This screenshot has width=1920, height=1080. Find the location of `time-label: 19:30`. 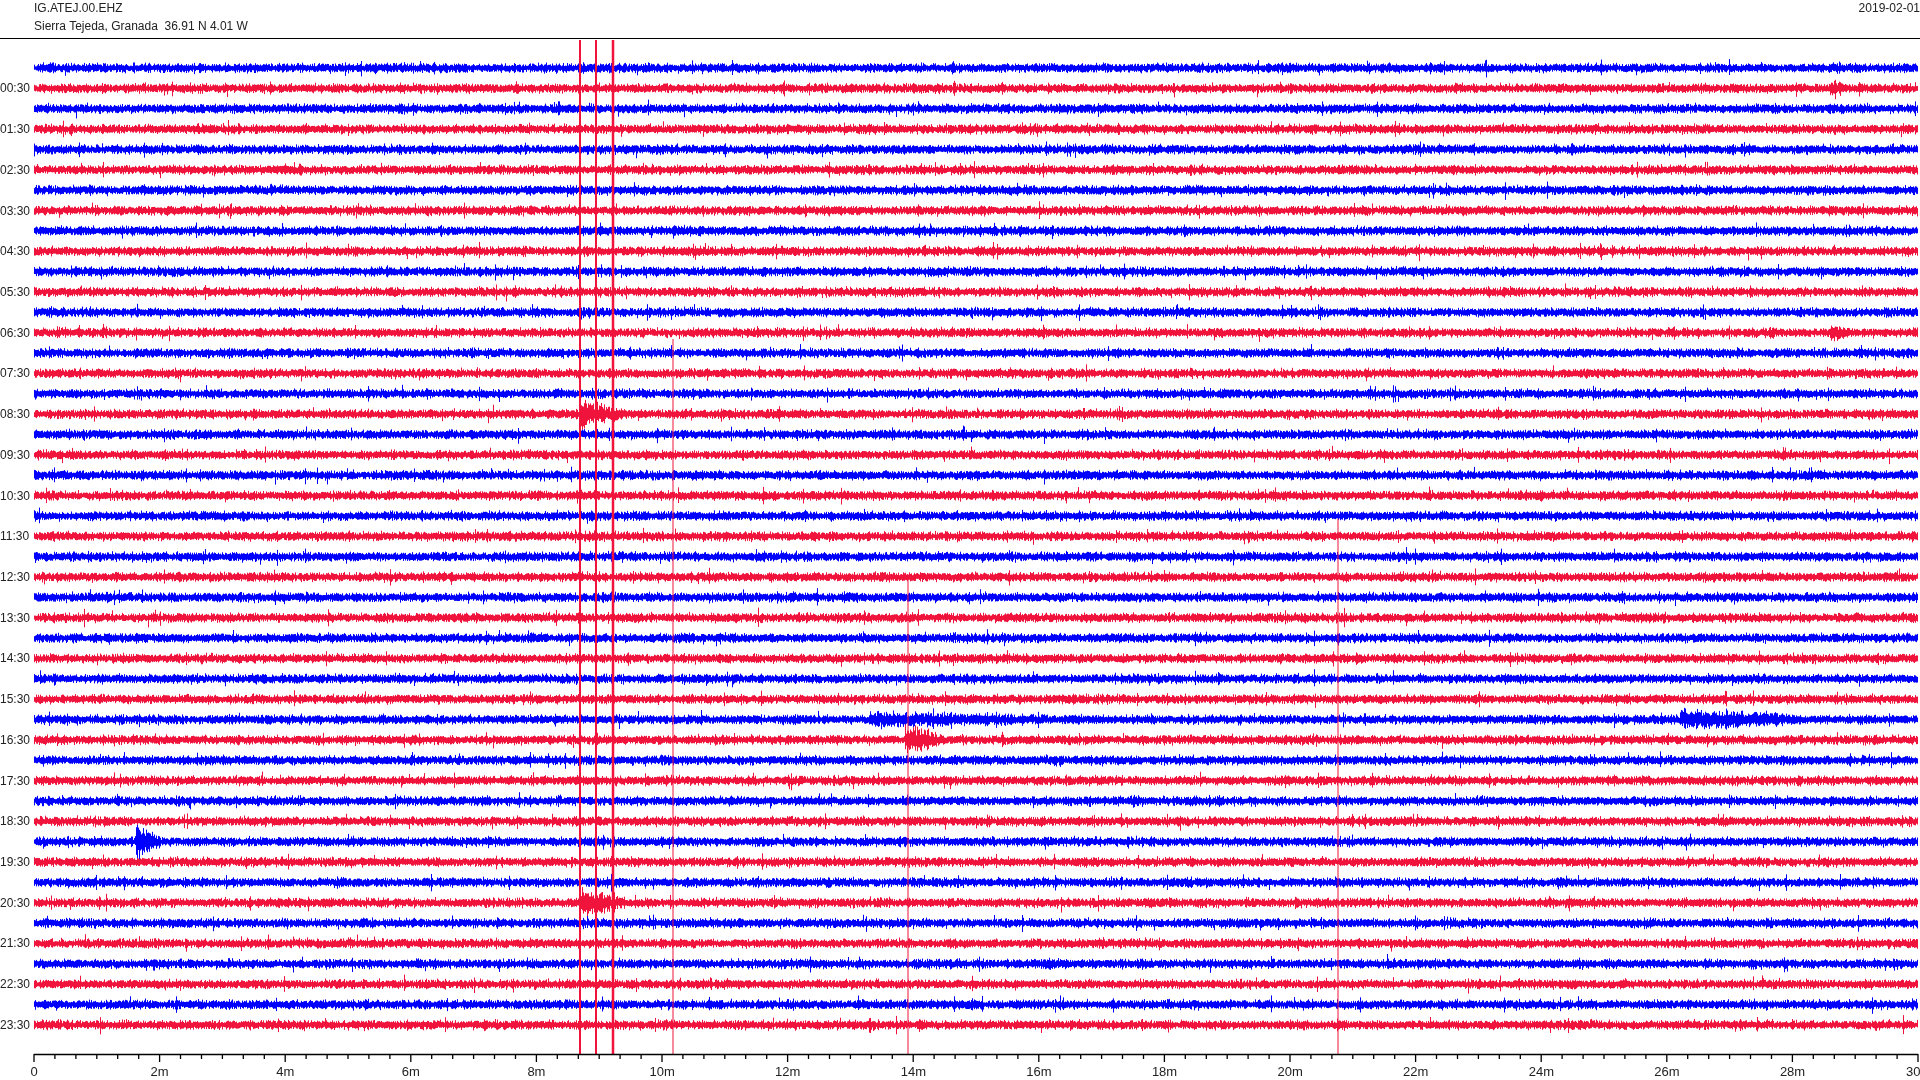

time-label: 19:30 is located at coordinates (15, 862).